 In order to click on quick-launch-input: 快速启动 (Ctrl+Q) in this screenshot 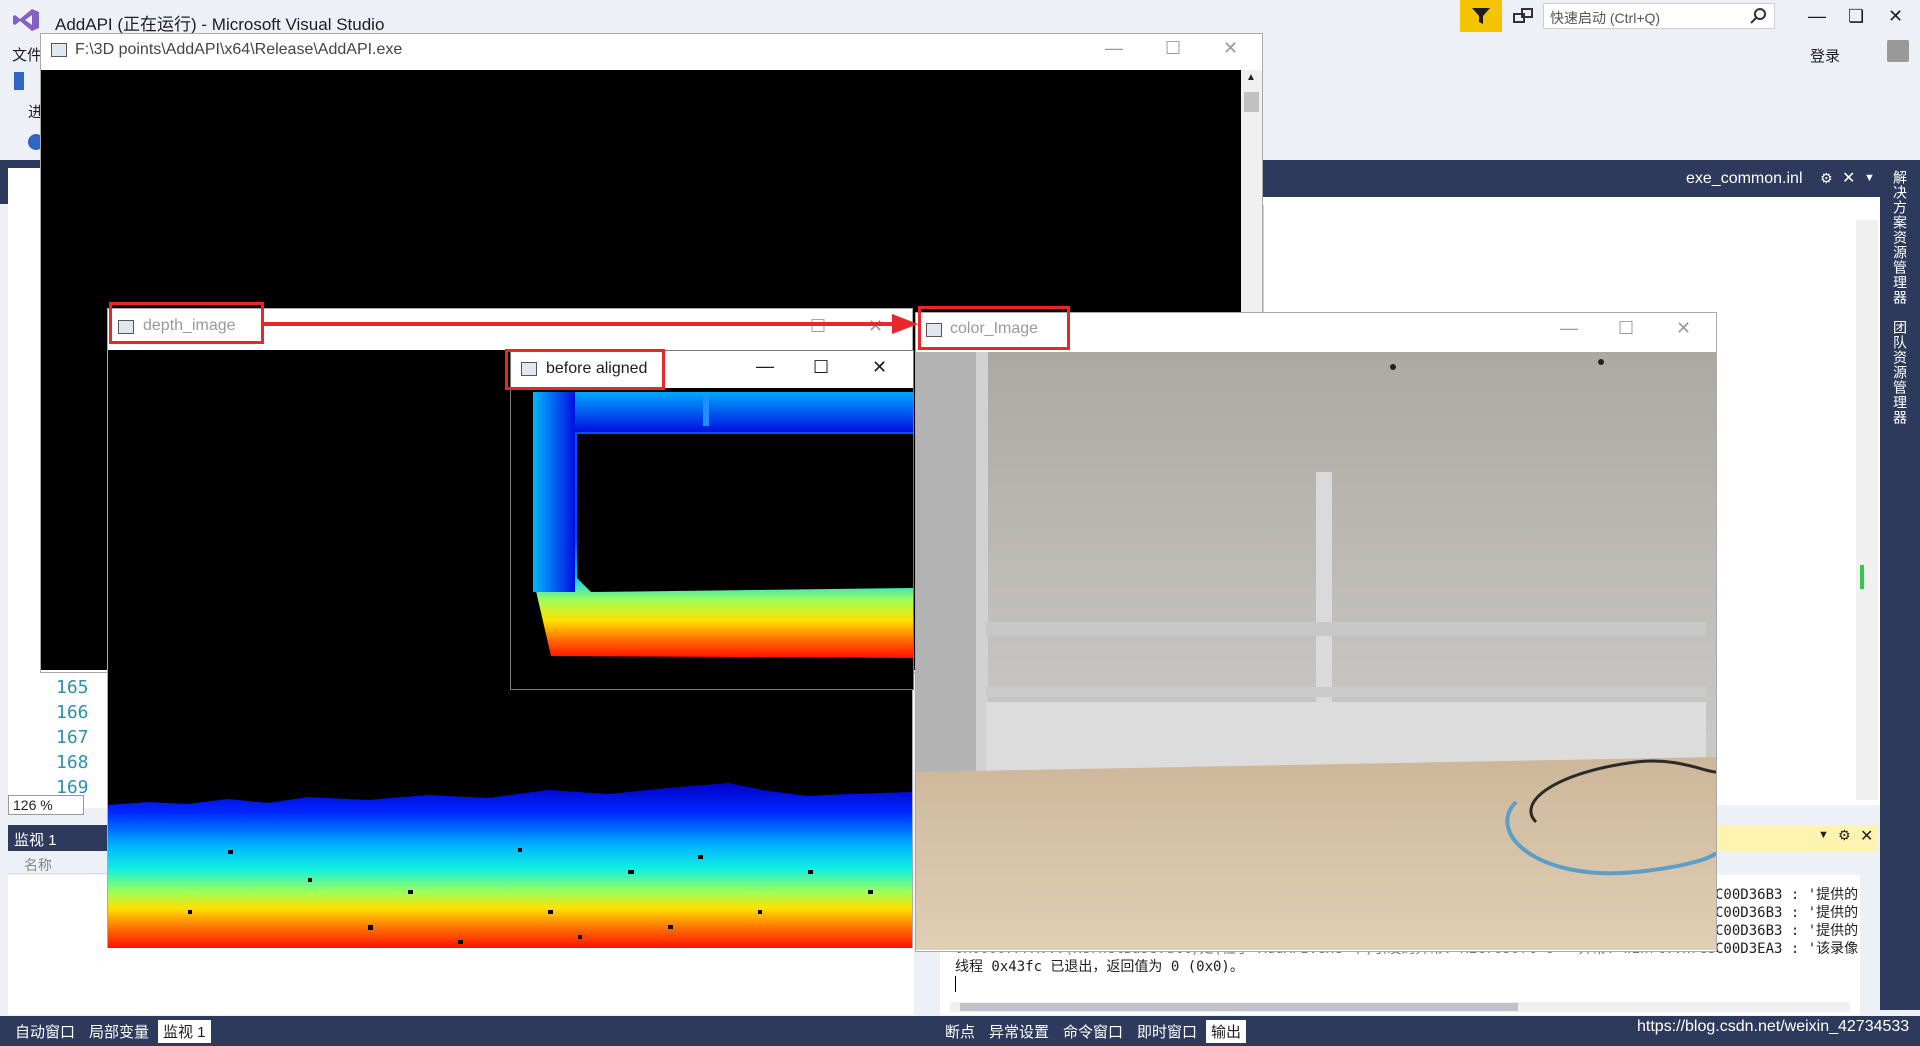, I will do `click(1659, 16)`.